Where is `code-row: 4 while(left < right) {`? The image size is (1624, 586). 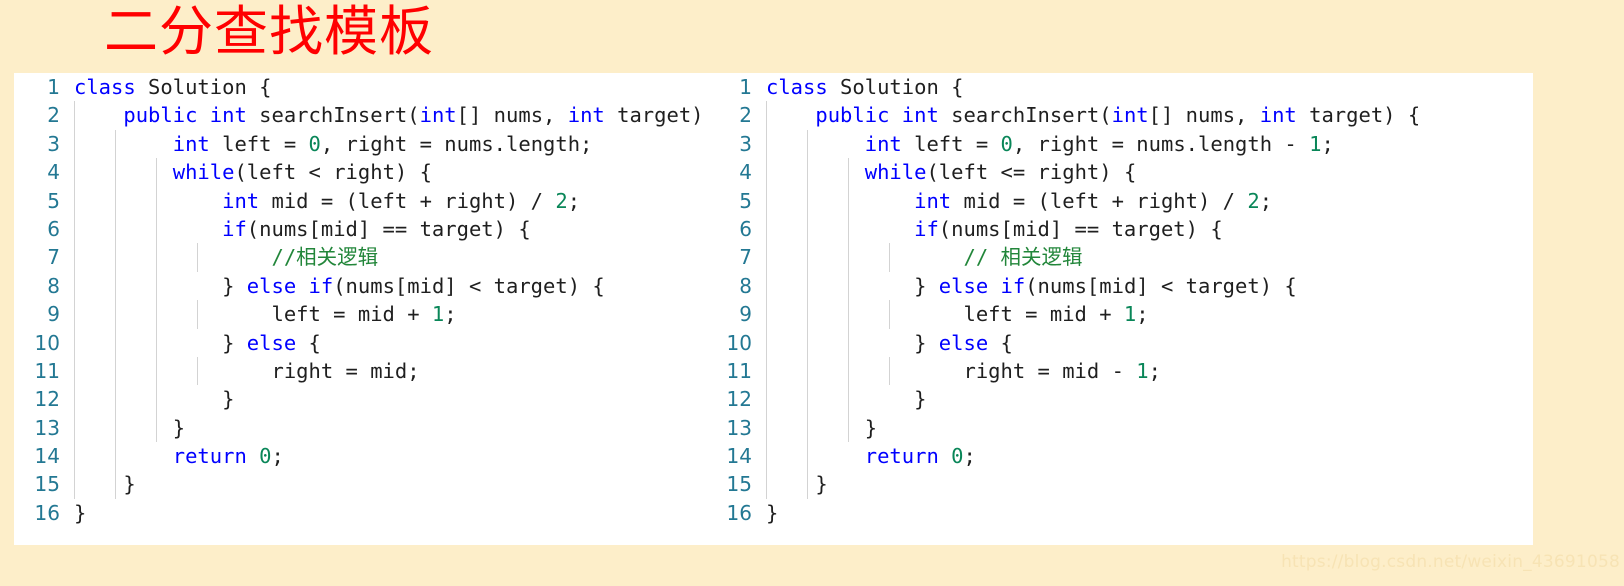
code-row: 4 while(left < right) { is located at coordinates (358, 172).